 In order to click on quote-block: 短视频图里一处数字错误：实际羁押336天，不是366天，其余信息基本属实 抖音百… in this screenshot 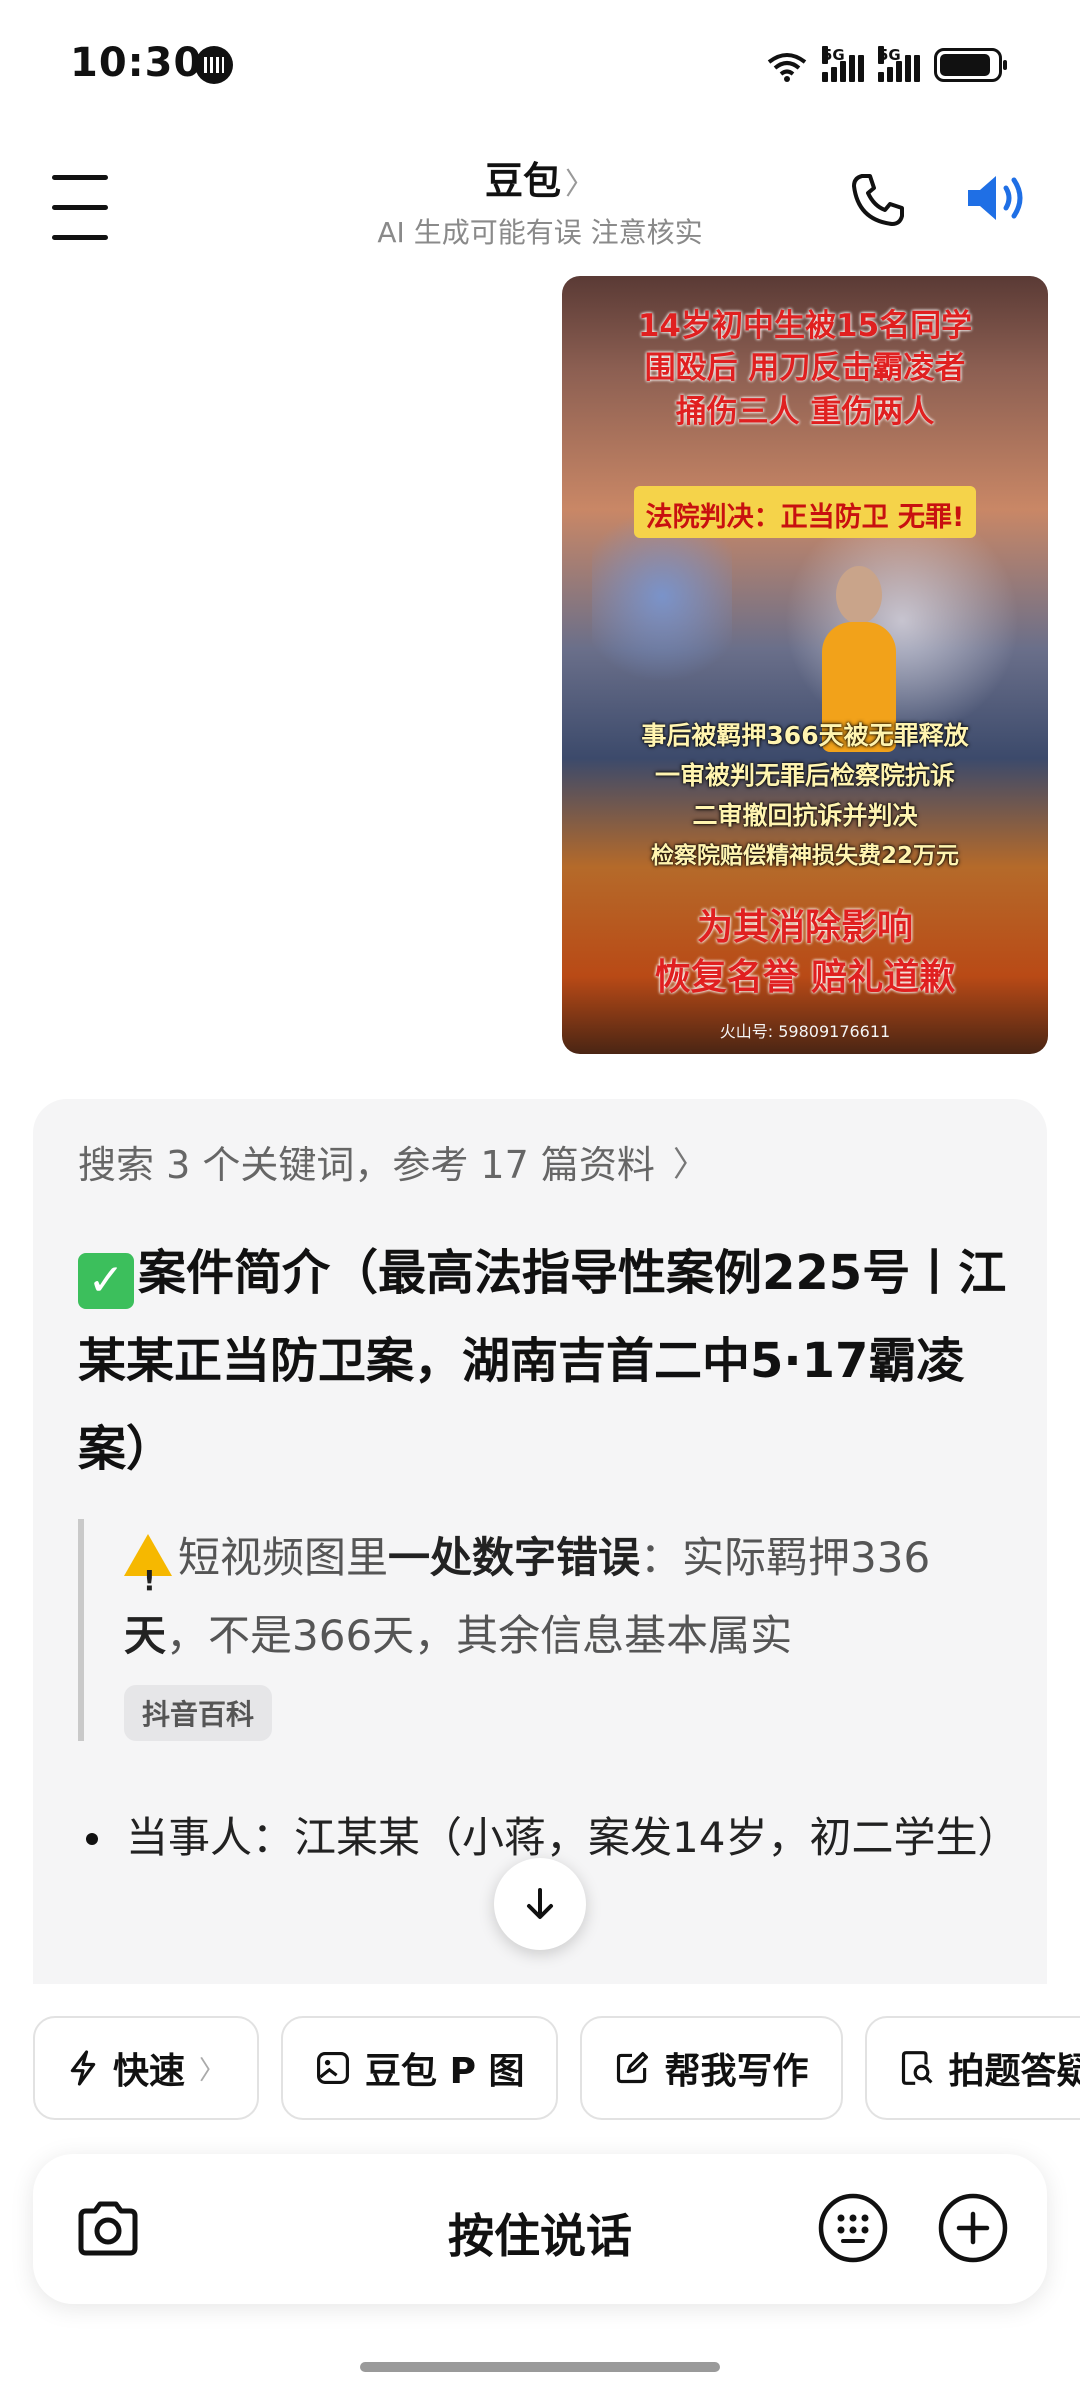, I will do `click(548, 1630)`.